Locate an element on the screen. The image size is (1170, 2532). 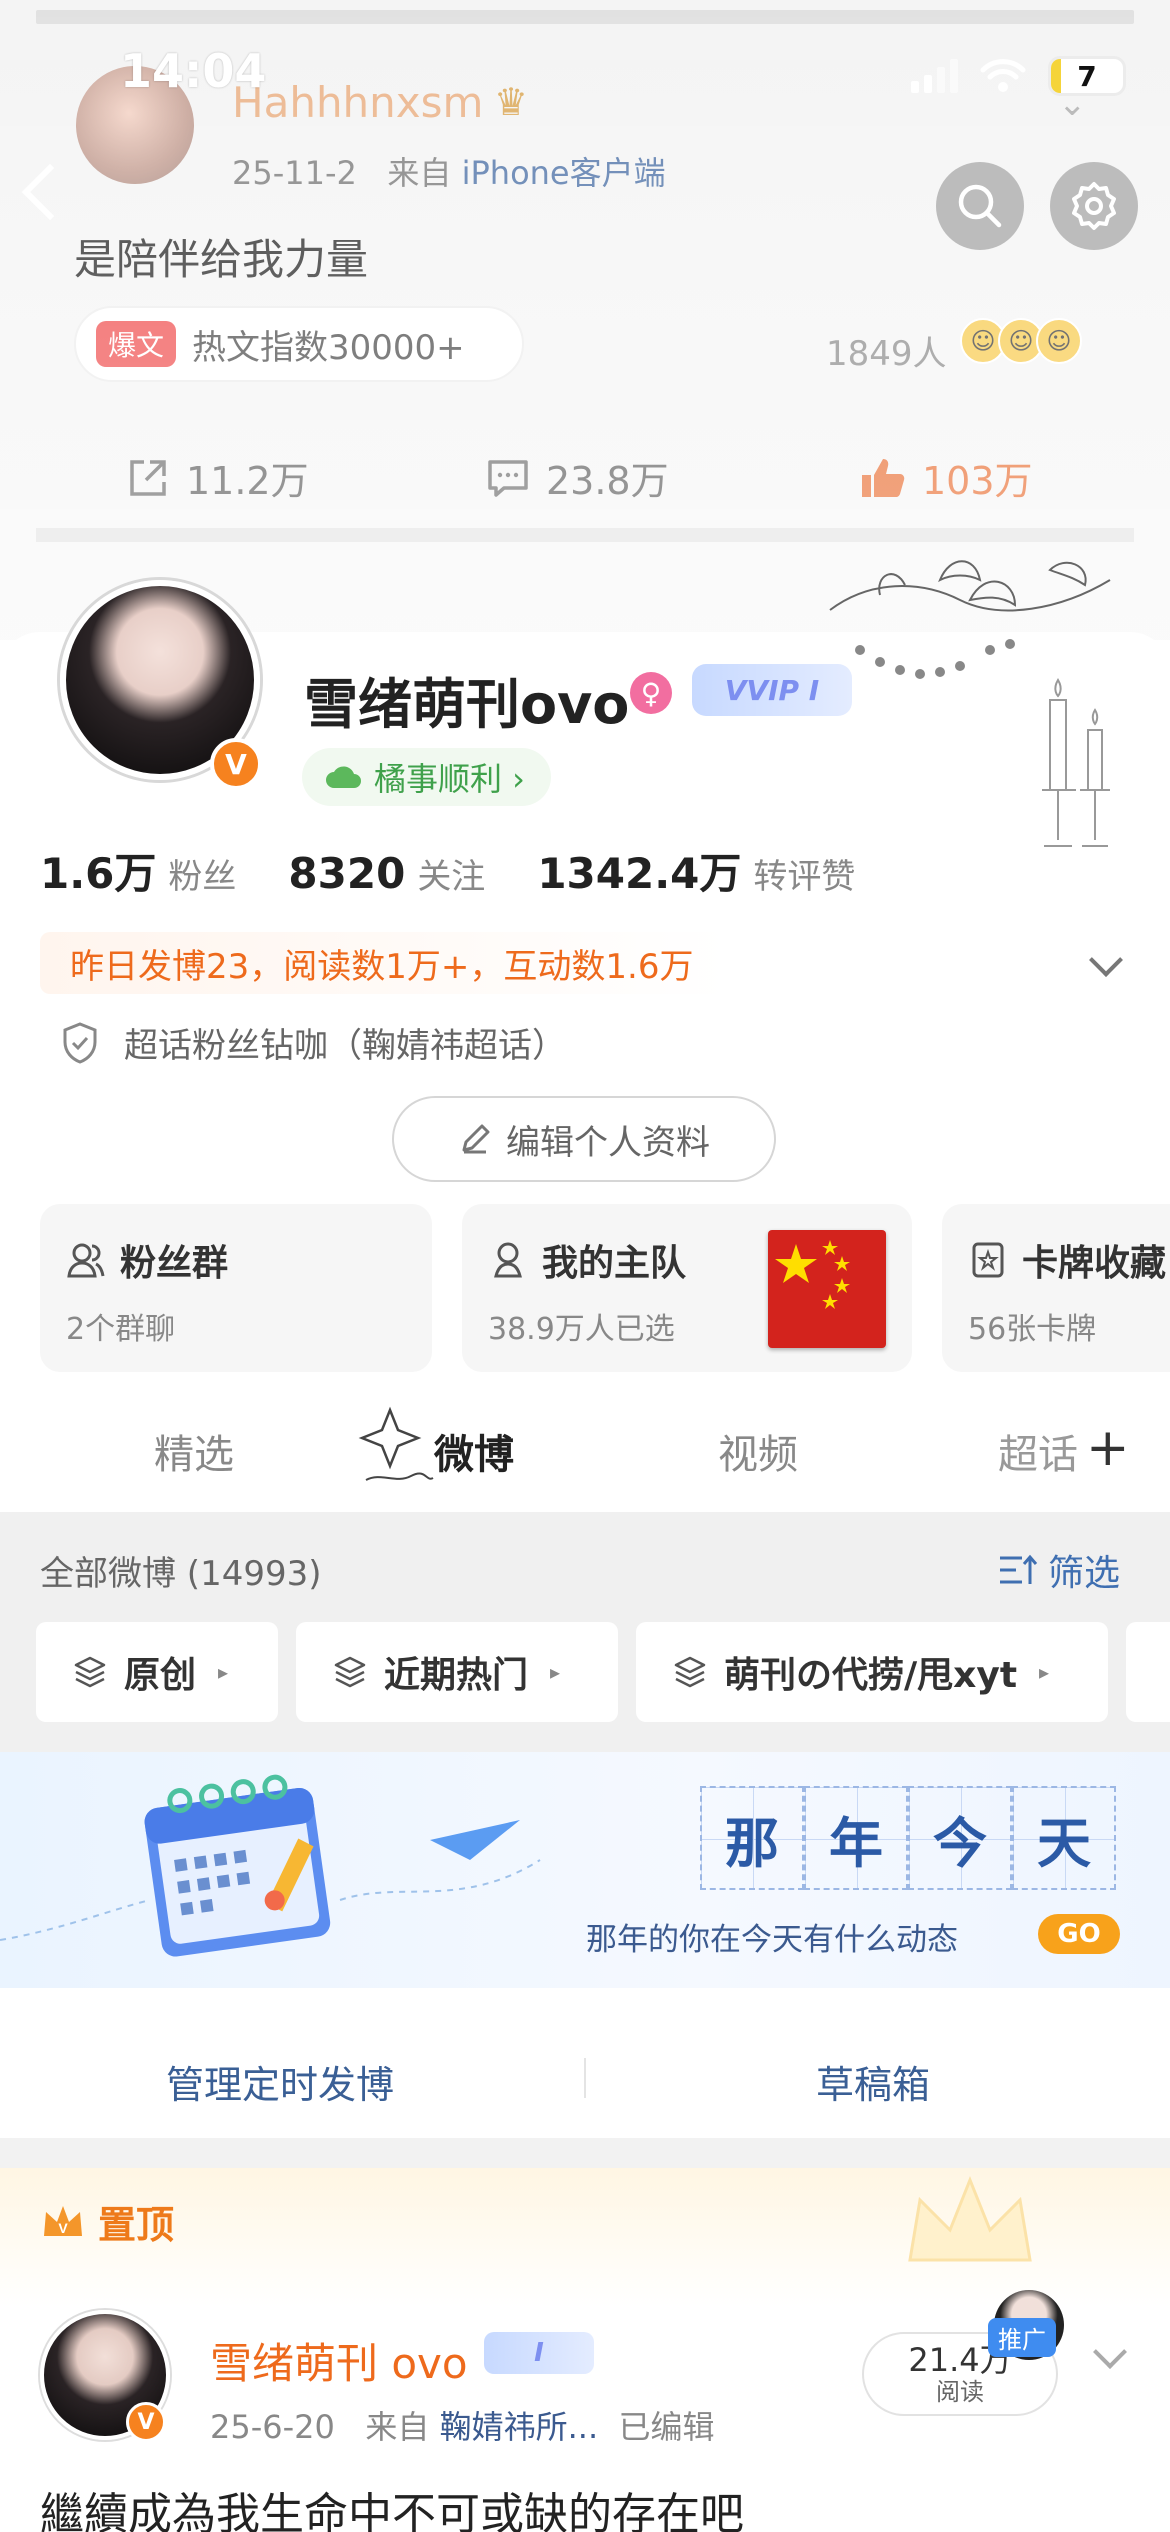
vip-badge: I is located at coordinates (539, 2353).